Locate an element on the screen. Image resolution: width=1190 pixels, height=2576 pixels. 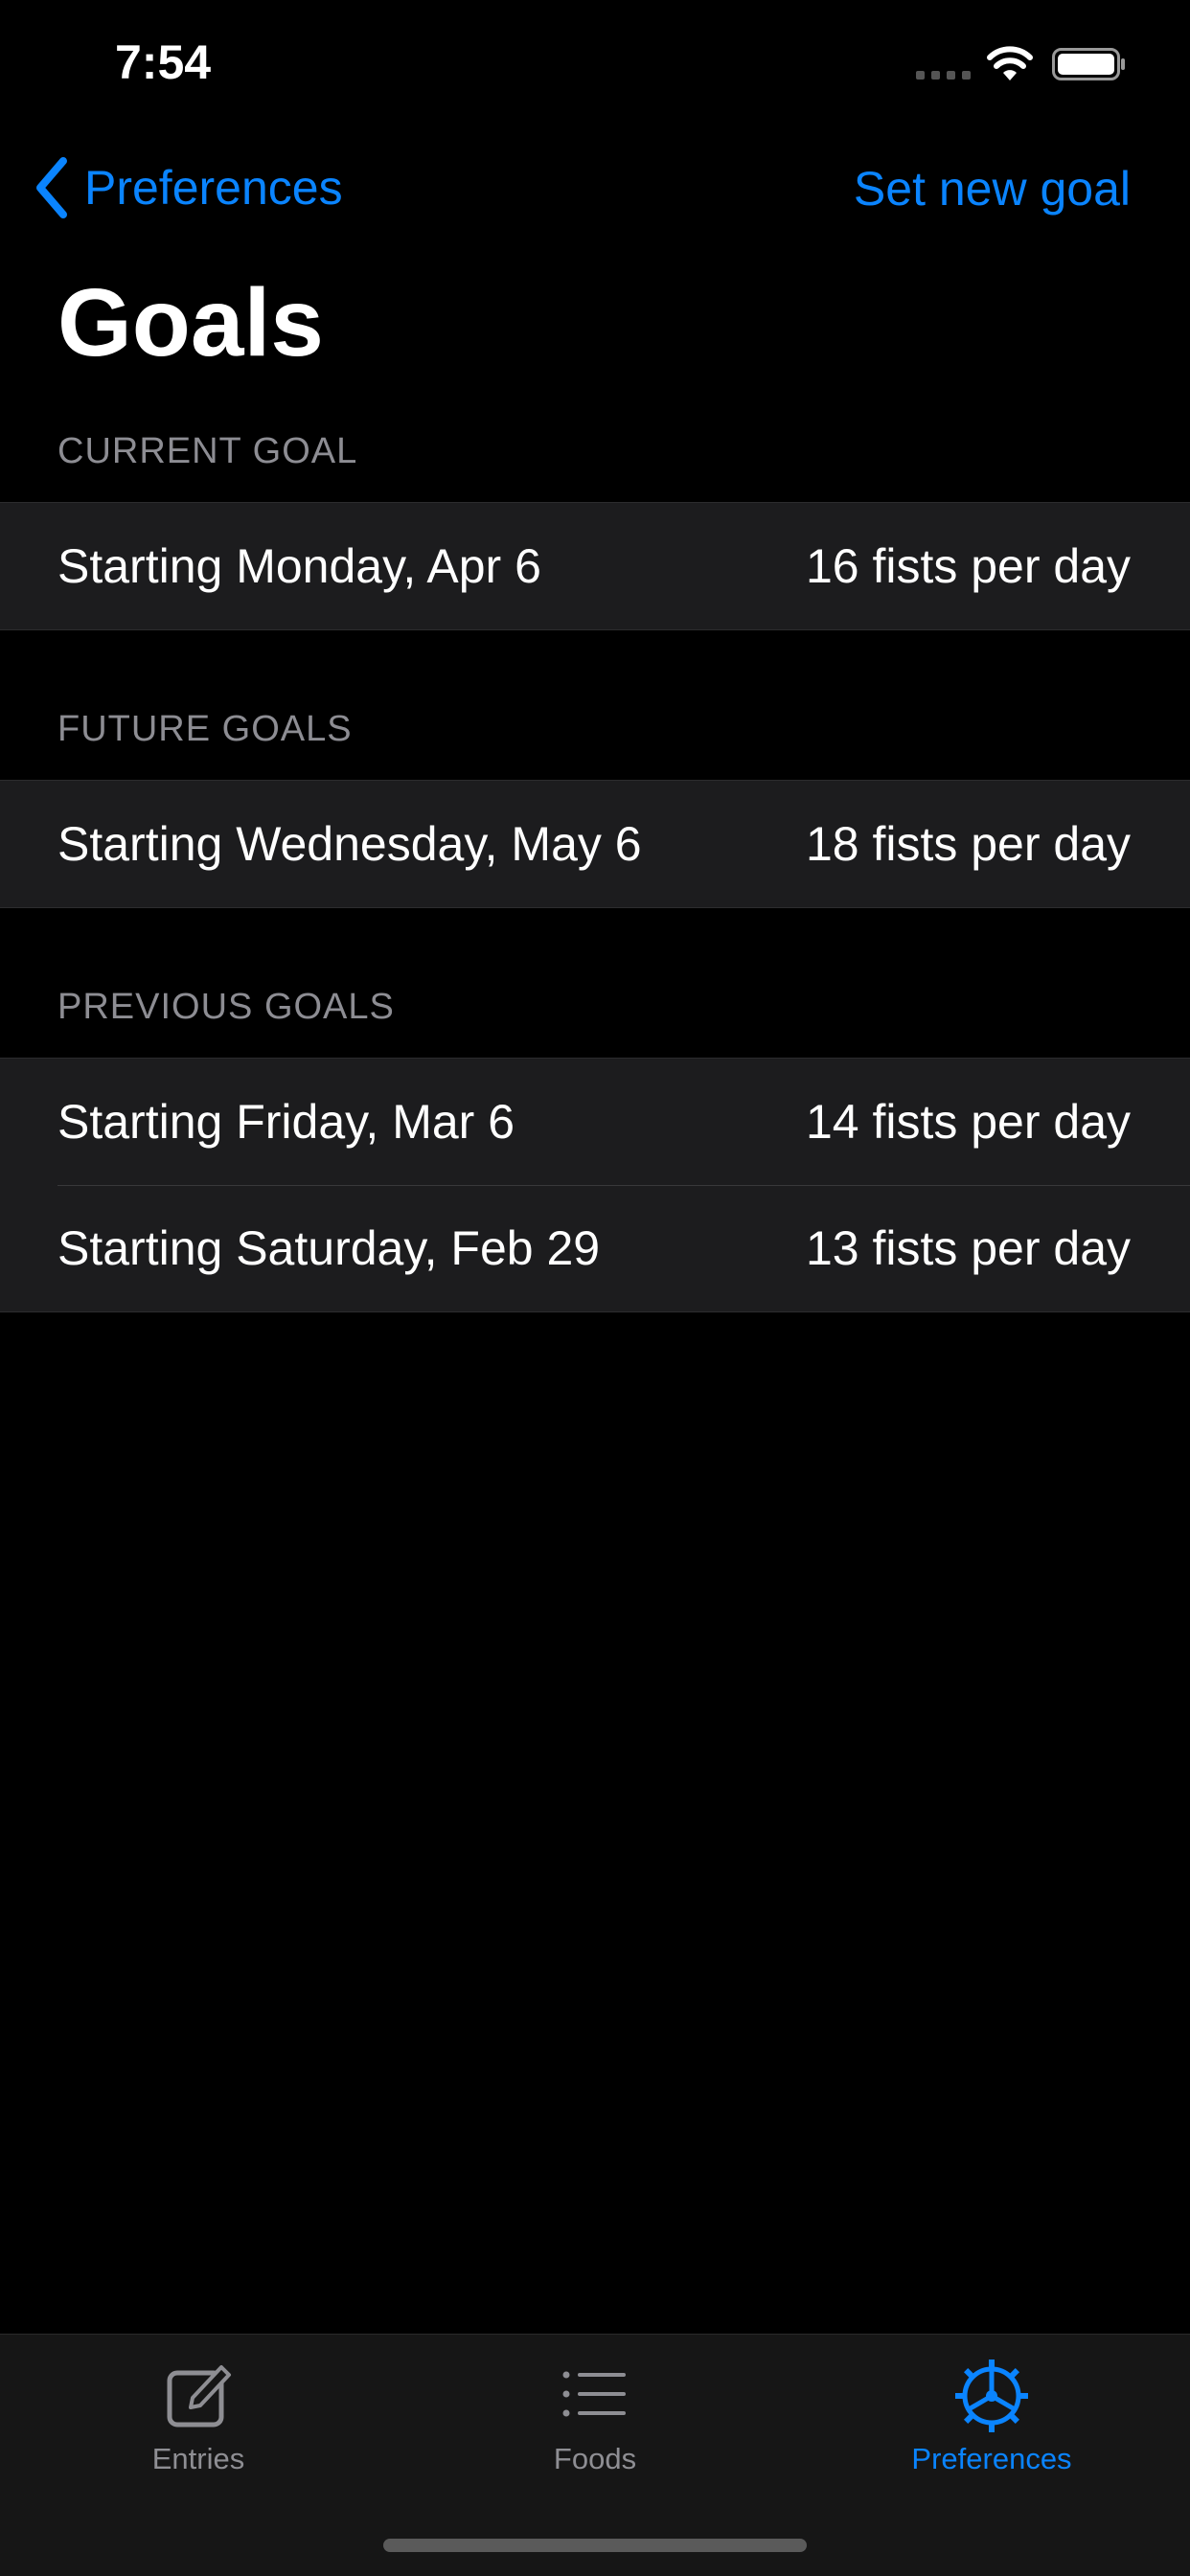
home-indicator is located at coordinates (595, 2545).